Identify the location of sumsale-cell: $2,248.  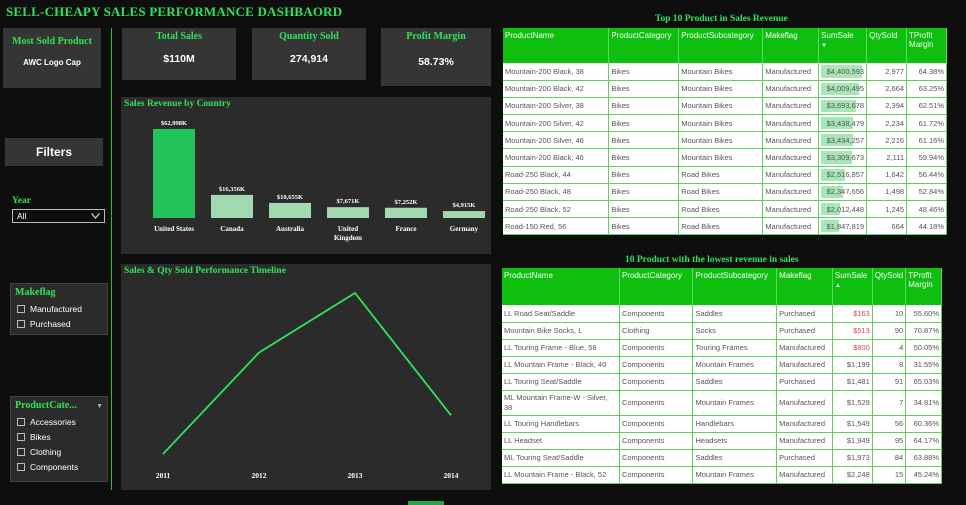
(852, 475).